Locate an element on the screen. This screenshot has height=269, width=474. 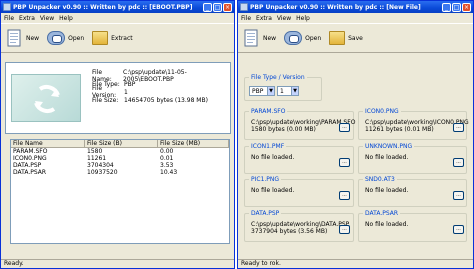
extract-label: Extract is located at coordinates (122, 38).